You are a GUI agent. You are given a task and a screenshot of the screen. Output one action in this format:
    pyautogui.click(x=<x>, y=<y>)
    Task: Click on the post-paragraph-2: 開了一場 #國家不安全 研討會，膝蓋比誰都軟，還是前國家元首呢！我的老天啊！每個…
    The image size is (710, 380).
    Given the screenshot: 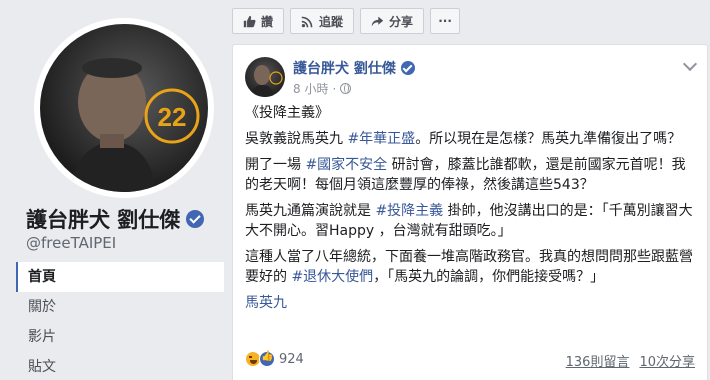 What is the action you would take?
    pyautogui.click(x=465, y=175)
    